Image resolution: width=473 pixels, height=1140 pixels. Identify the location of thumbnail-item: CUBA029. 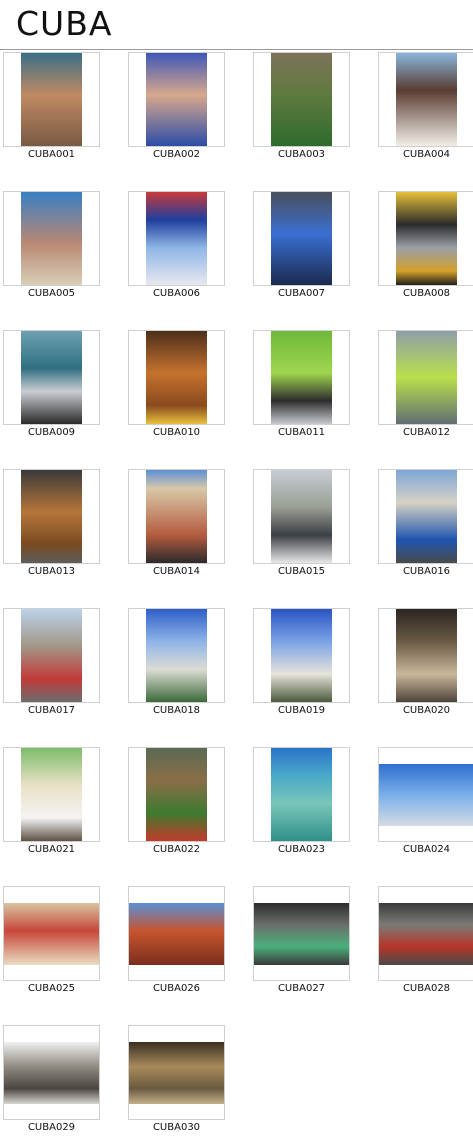
(51, 1079).